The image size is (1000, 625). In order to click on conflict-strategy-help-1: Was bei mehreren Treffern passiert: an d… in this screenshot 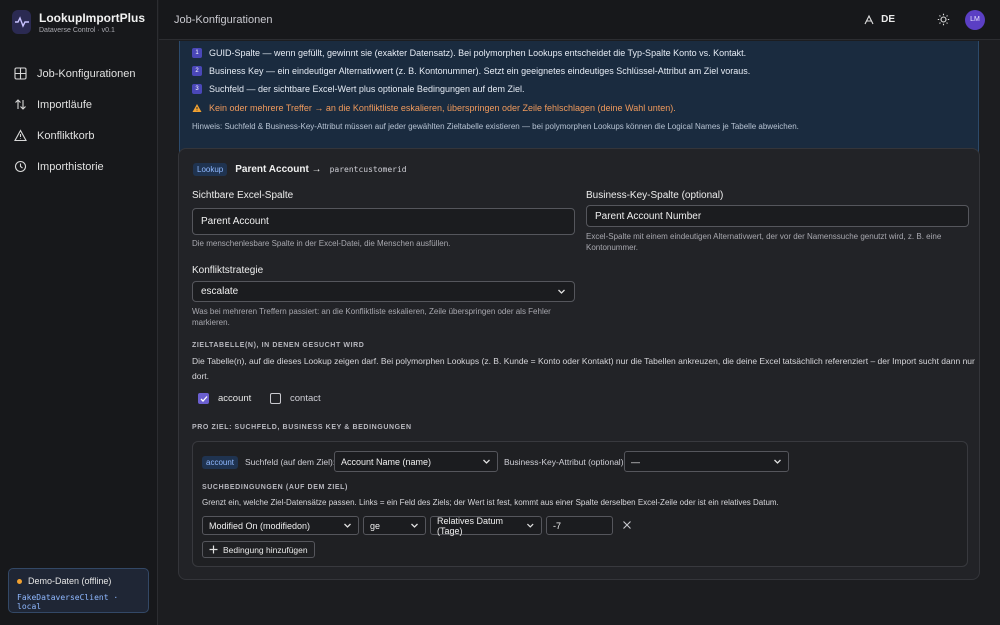, I will do `click(371, 311)`.